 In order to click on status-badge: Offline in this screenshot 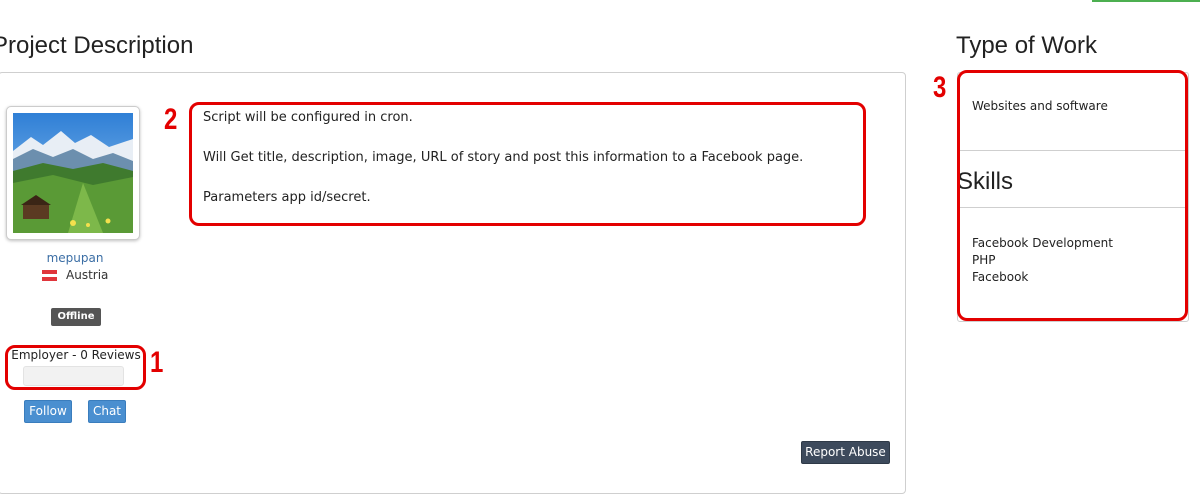, I will do `click(76, 317)`.